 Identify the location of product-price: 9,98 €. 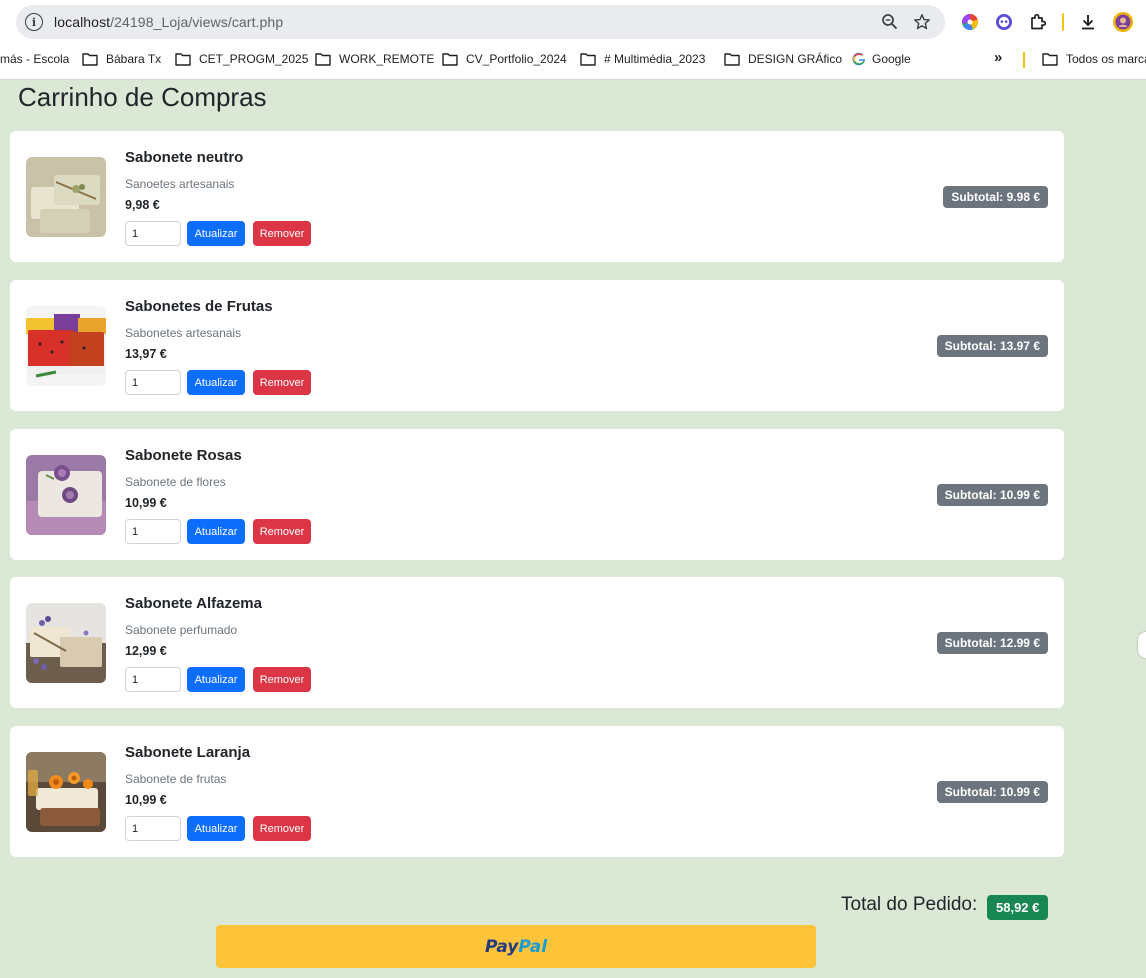
(142, 205).